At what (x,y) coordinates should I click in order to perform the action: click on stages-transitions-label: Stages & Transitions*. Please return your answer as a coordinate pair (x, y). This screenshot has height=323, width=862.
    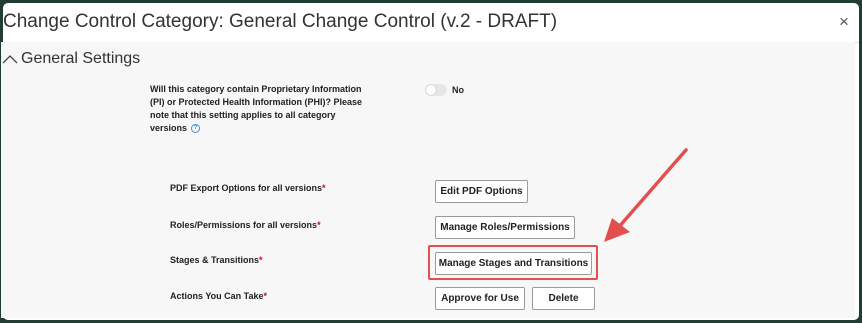
    Looking at the image, I should click on (216, 260).